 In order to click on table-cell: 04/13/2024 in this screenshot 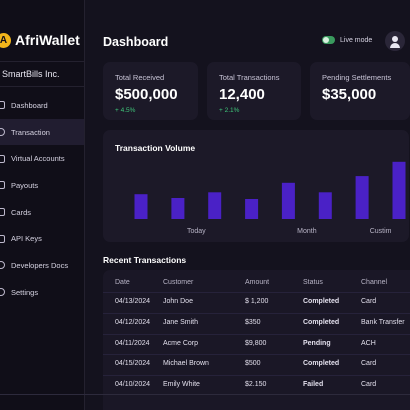, I will do `click(133, 301)`.